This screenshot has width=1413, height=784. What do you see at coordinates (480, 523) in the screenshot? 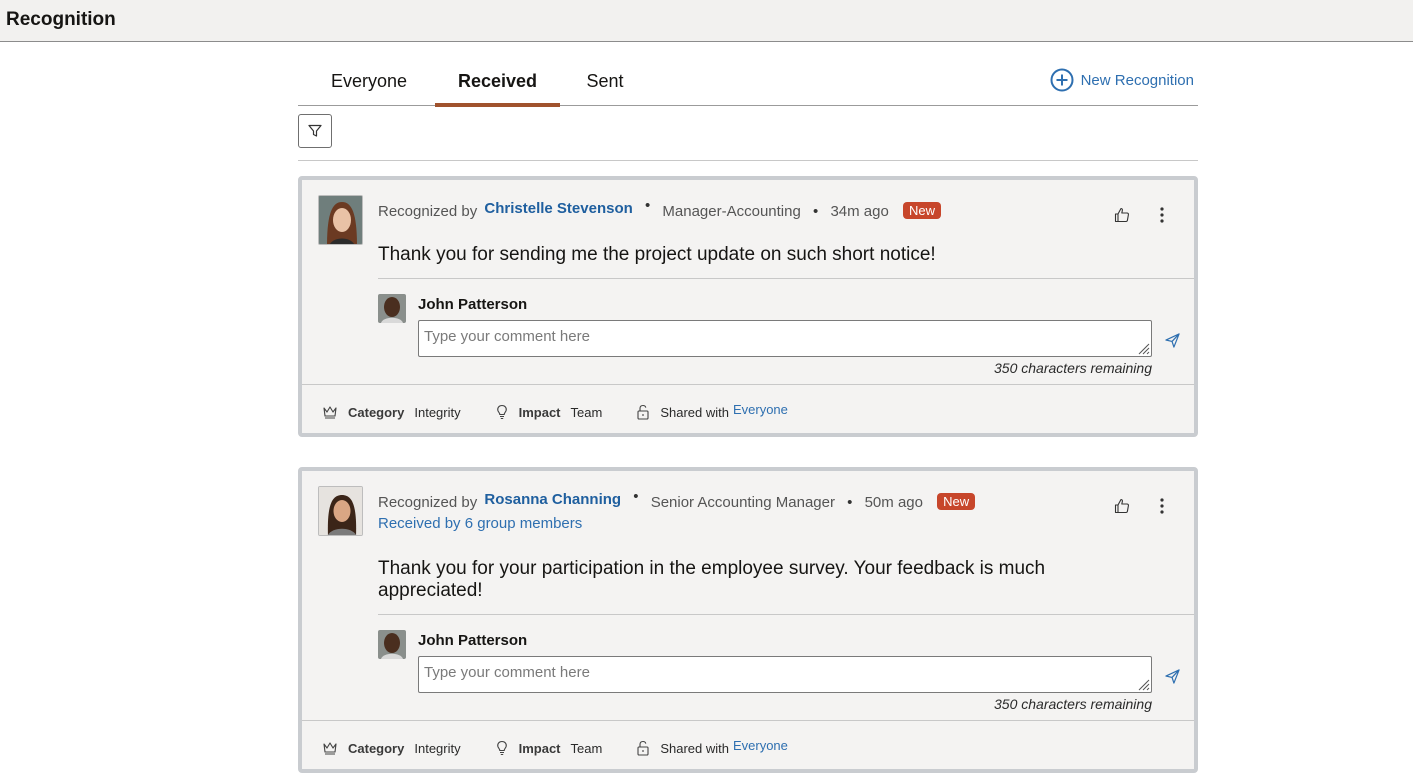
I see `group-members-link: Received by 6 group members` at bounding box center [480, 523].